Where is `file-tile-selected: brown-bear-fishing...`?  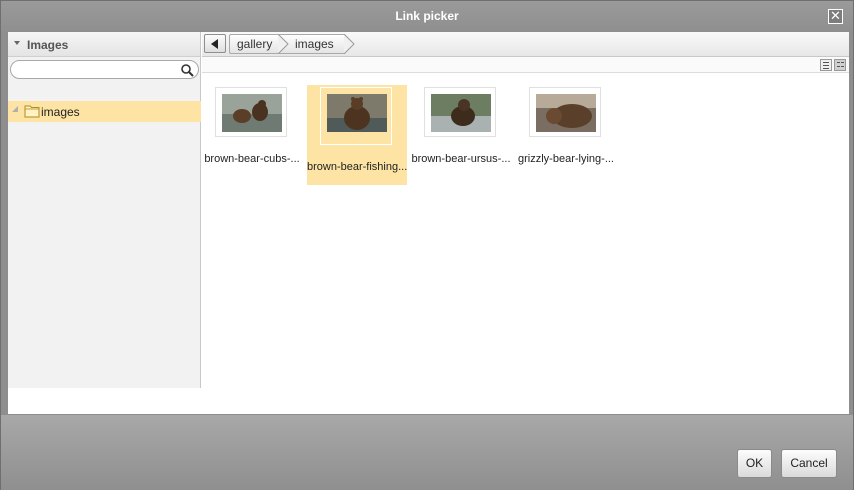
file-tile-selected: brown-bear-fishing... is located at coordinates (357, 135).